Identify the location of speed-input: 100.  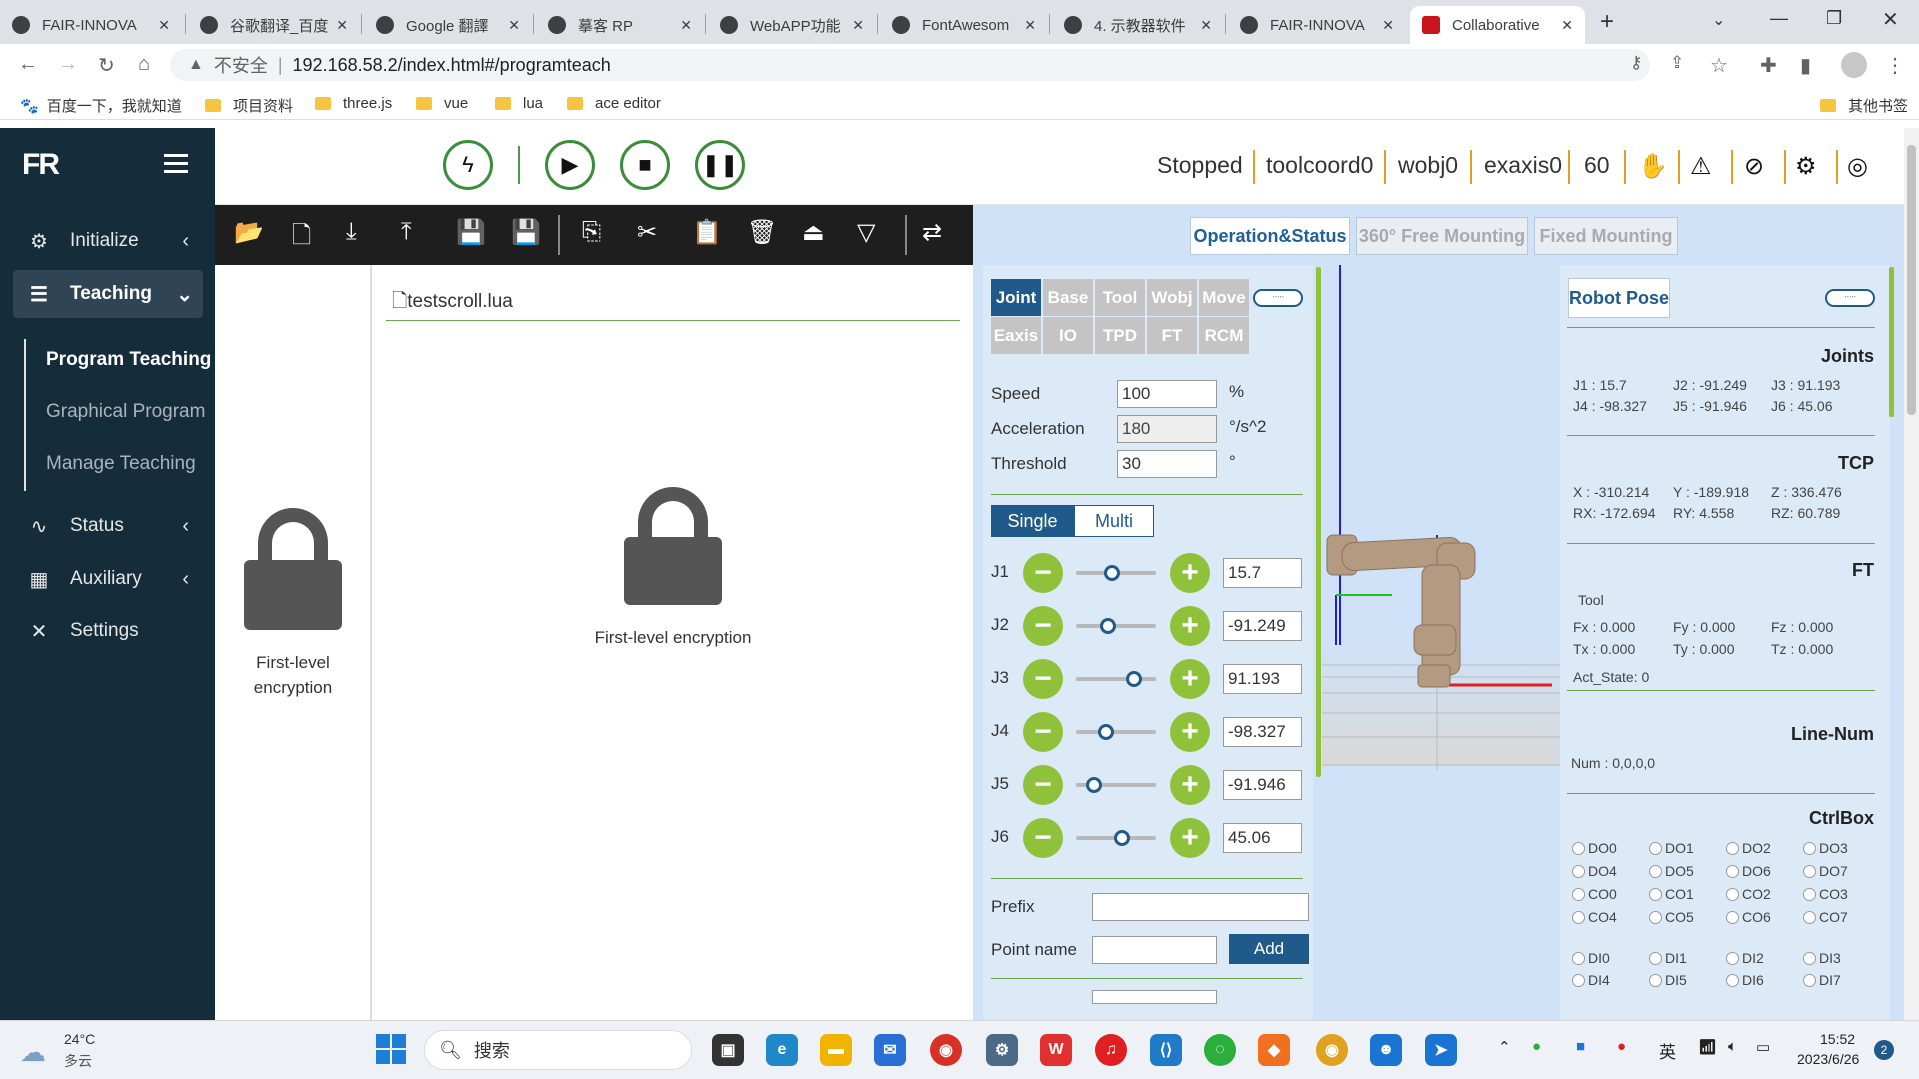
(1167, 394).